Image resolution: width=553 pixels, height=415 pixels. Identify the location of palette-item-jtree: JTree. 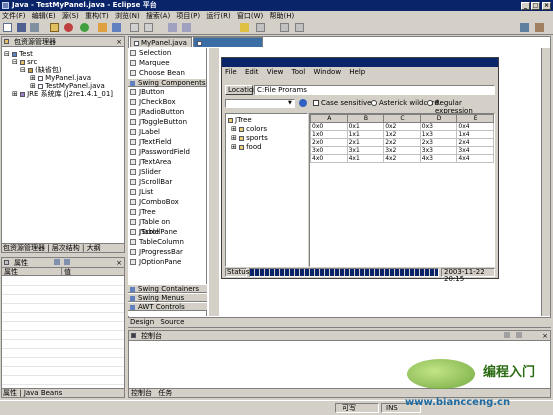
(167, 212).